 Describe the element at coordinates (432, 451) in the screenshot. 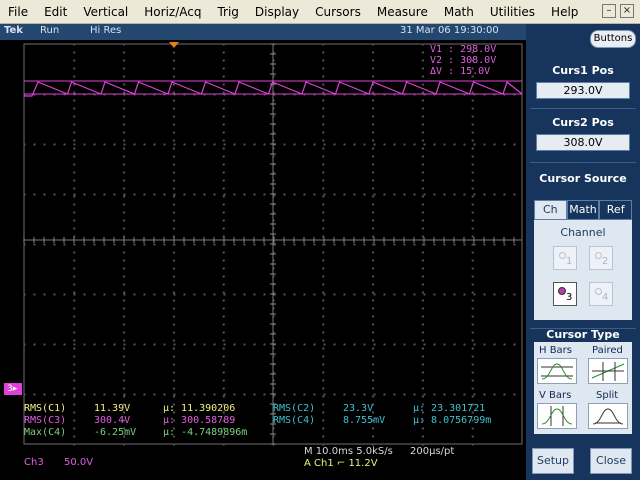

I see `resolution-readout: 200µs/pt` at that location.